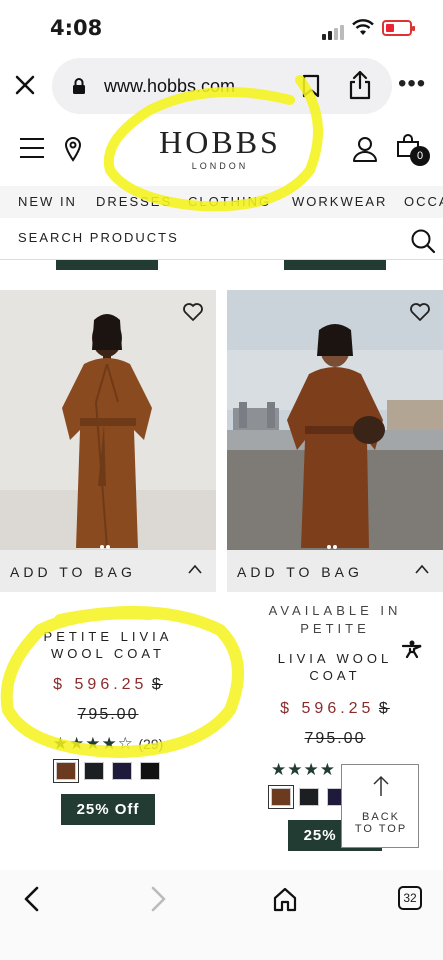  Describe the element at coordinates (150, 771) in the screenshot. I see `swatch-black` at that location.